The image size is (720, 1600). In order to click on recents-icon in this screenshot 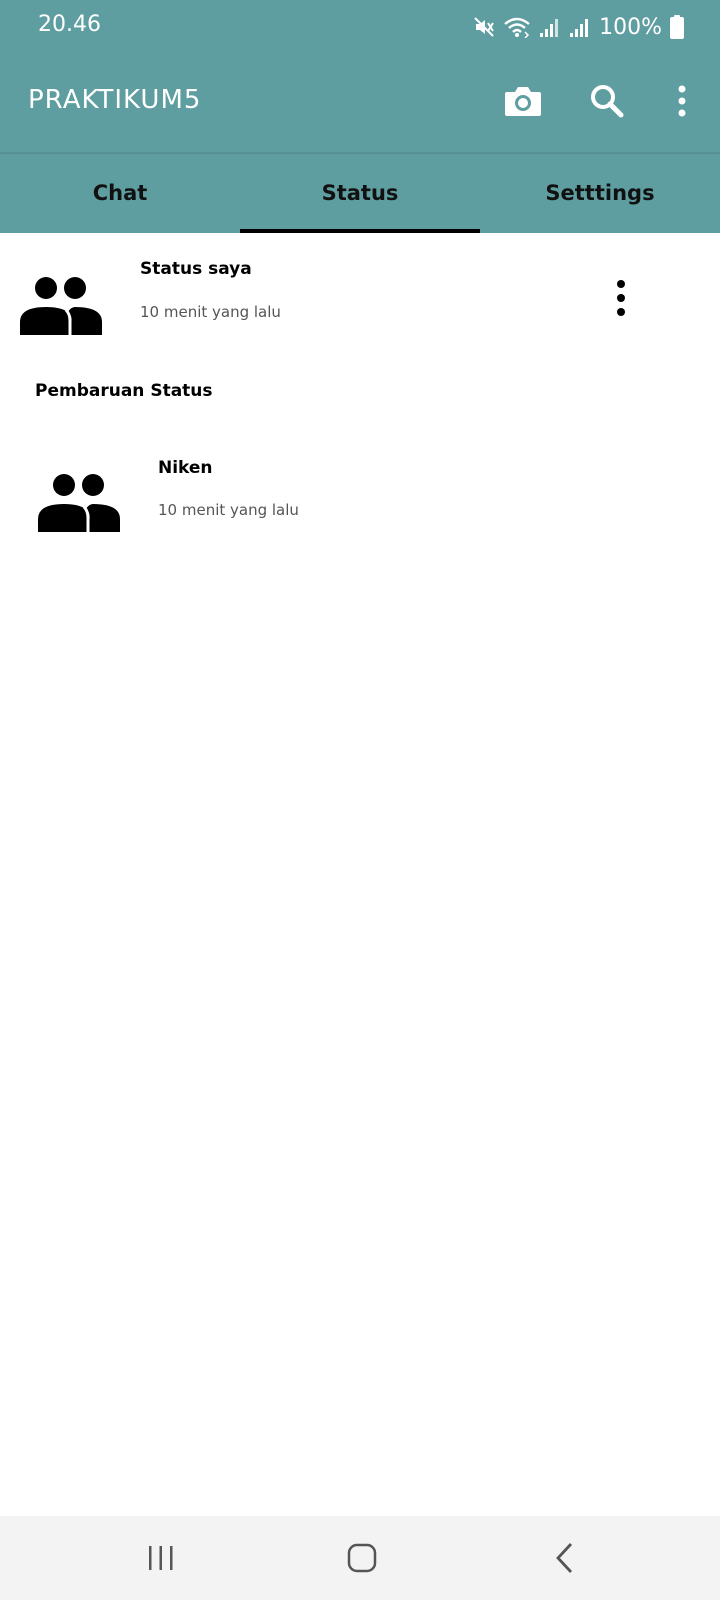, I will do `click(161, 1558)`.